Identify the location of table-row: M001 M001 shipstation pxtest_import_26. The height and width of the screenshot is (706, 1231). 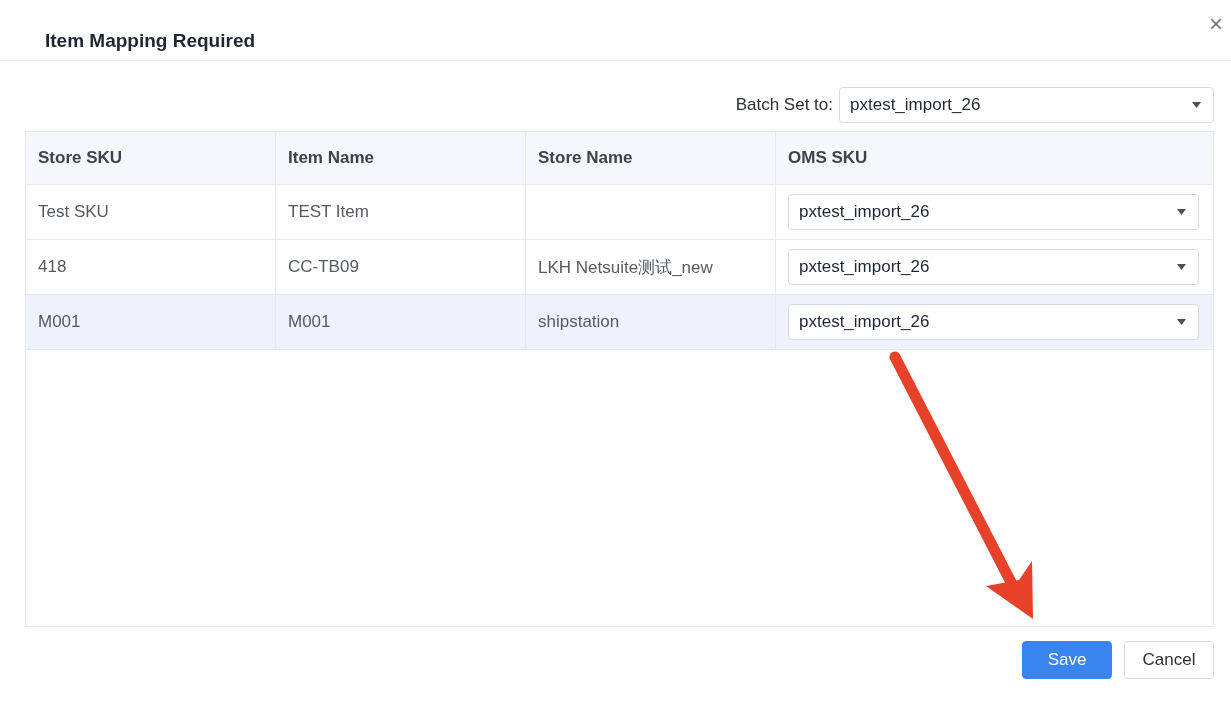
(619, 322).